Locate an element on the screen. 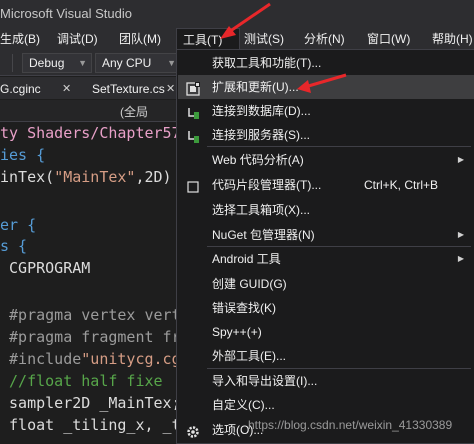 The height and width of the screenshot is (444, 474). code-token: #pragma vertex vert is located at coordinates (90, 315).